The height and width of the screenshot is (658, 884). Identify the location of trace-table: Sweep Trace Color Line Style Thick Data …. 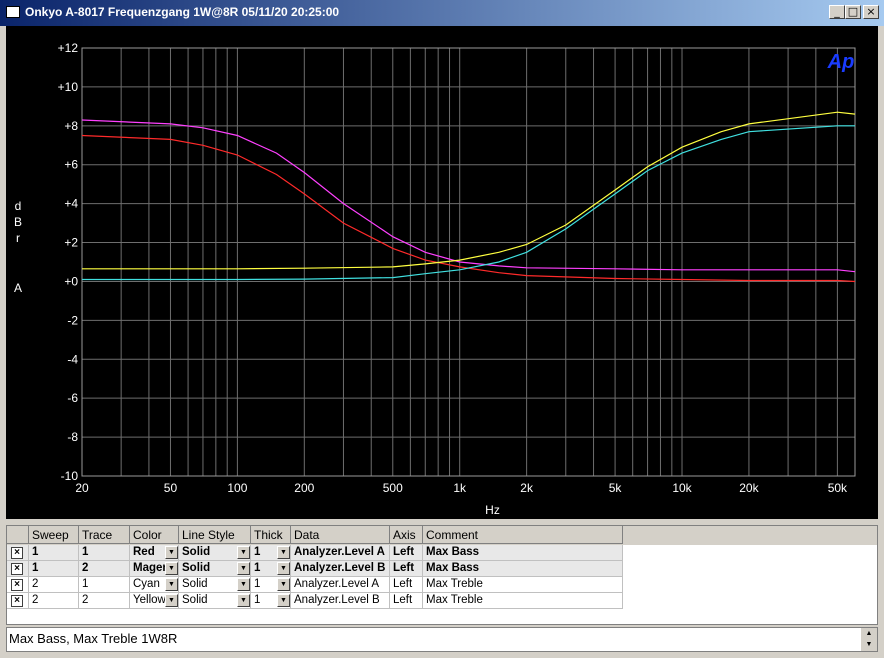
(442, 575).